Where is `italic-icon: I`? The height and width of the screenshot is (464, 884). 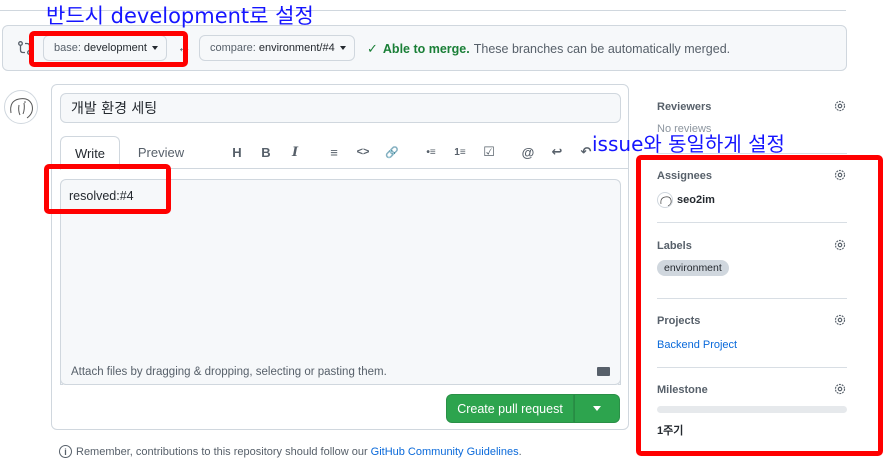 italic-icon: I is located at coordinates (295, 152).